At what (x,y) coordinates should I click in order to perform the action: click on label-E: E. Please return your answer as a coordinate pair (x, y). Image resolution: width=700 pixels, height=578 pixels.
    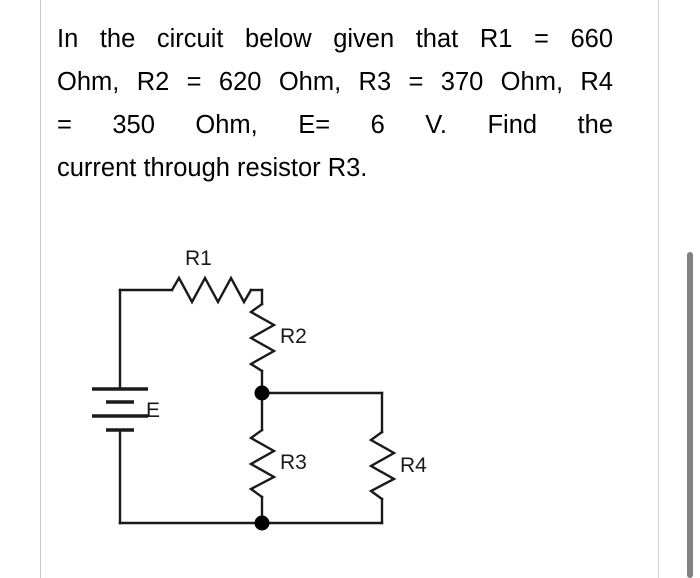
    Looking at the image, I should click on (153, 410).